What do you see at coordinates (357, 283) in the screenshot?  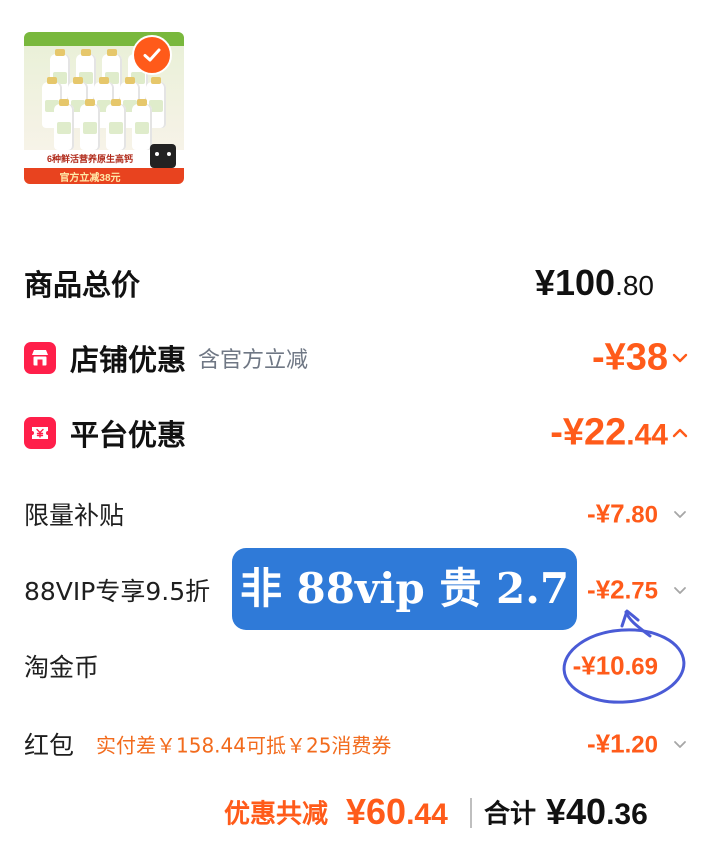 I see `total-price-row: 商品总价 ¥100.80` at bounding box center [357, 283].